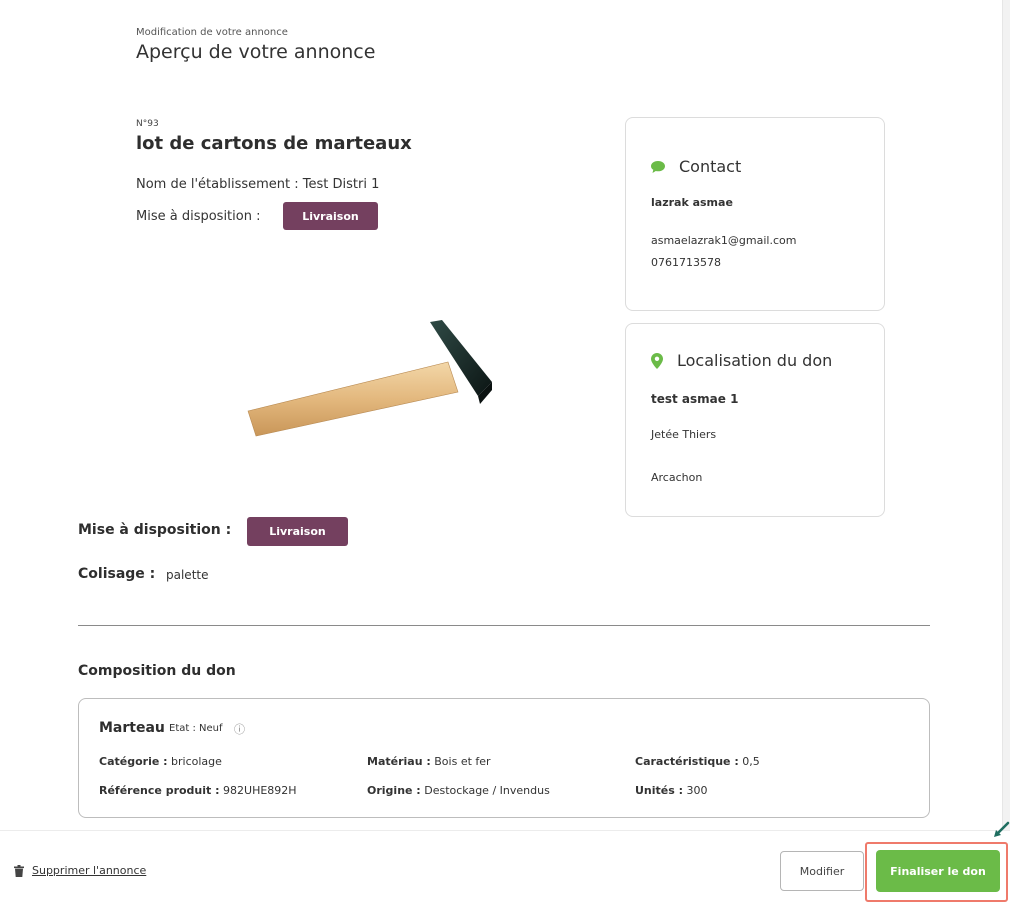 The width and height of the screenshot is (1010, 904). What do you see at coordinates (239, 729) in the screenshot?
I see `info-icon: ⓘ` at bounding box center [239, 729].